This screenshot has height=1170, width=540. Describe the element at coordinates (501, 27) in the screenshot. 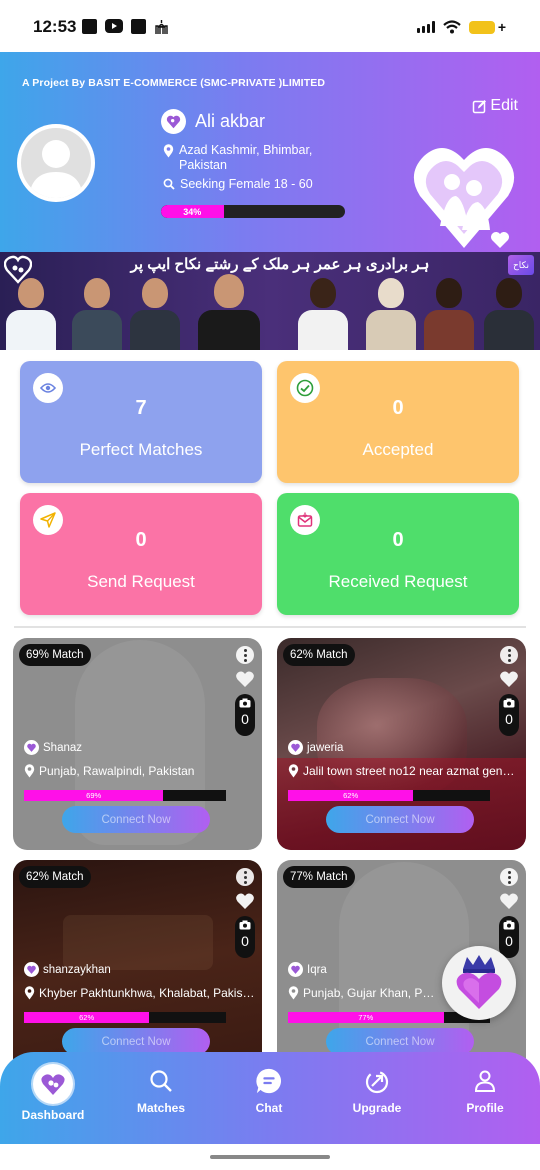

I see `charging-icon: +` at that location.